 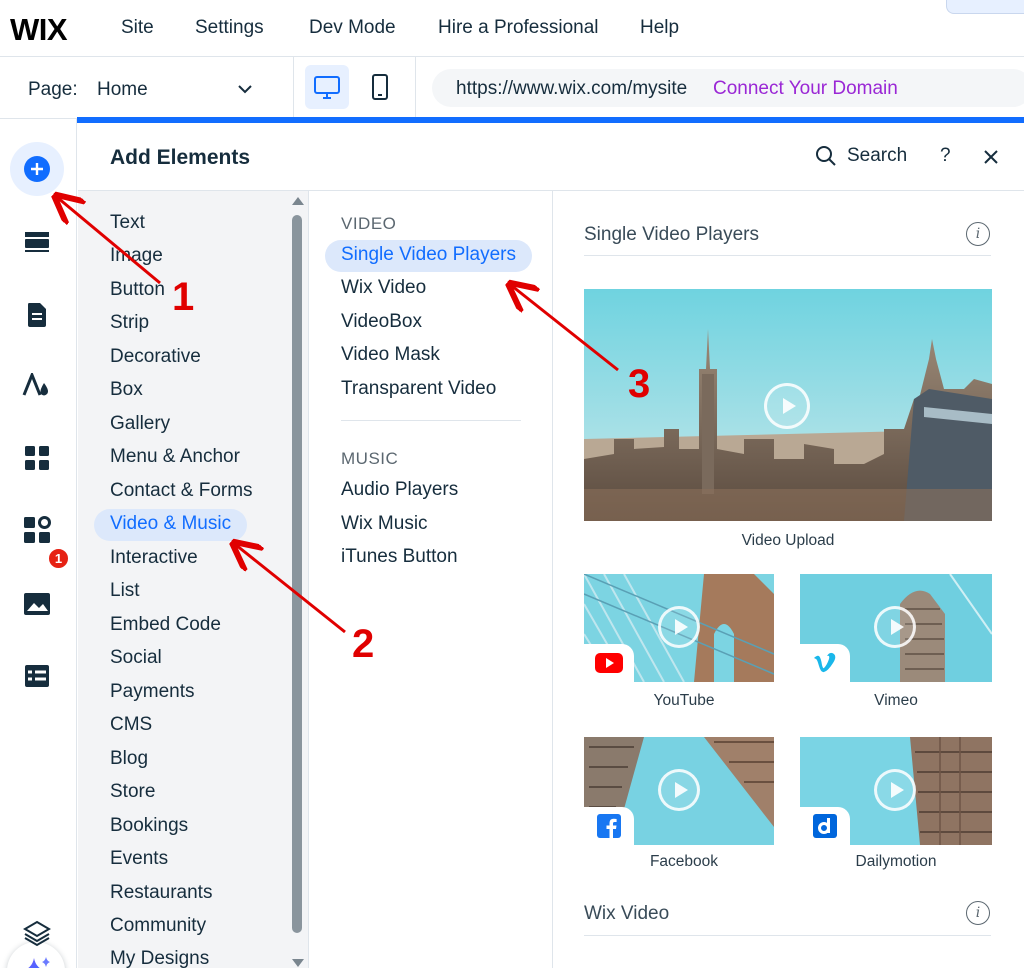 What do you see at coordinates (158, 927) in the screenshot?
I see `category-community: Community` at bounding box center [158, 927].